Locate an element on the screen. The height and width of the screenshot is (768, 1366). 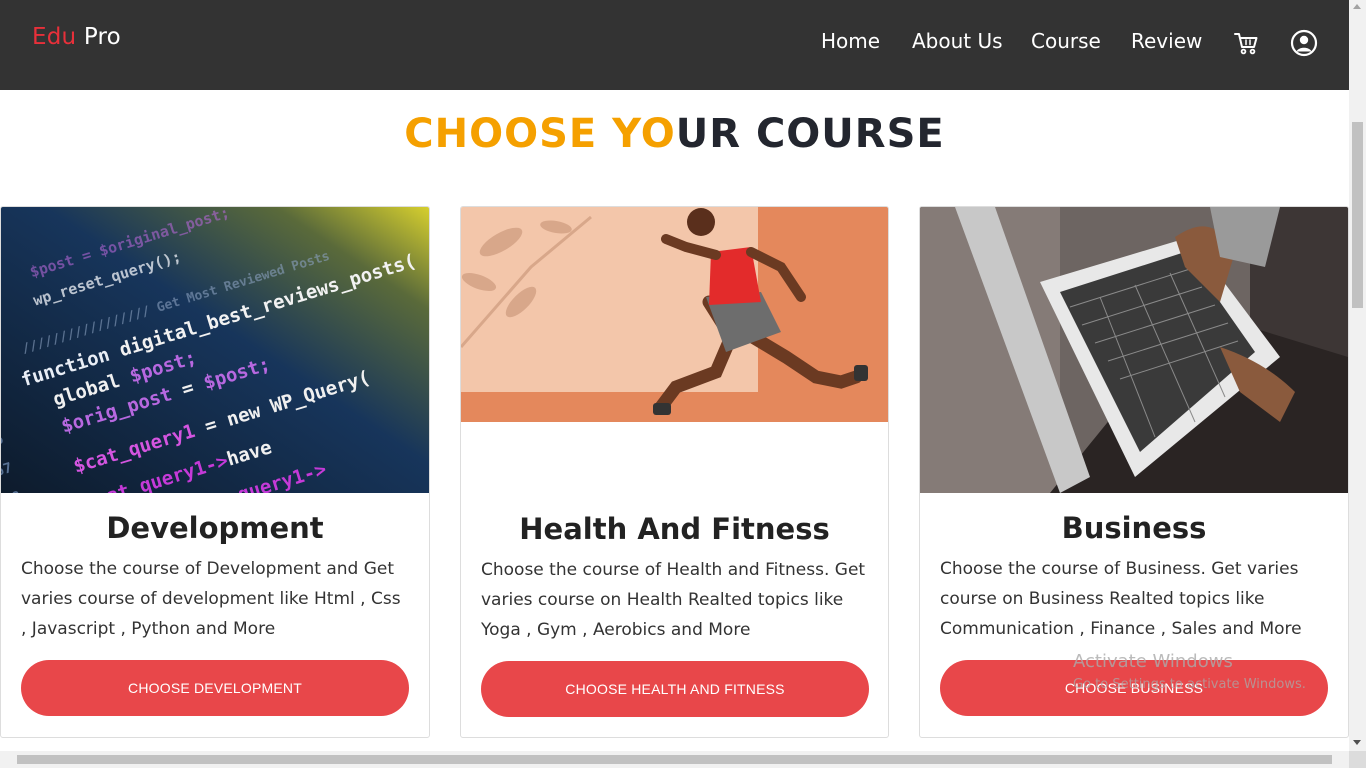
nav-link-review: Review is located at coordinates (1166, 41).